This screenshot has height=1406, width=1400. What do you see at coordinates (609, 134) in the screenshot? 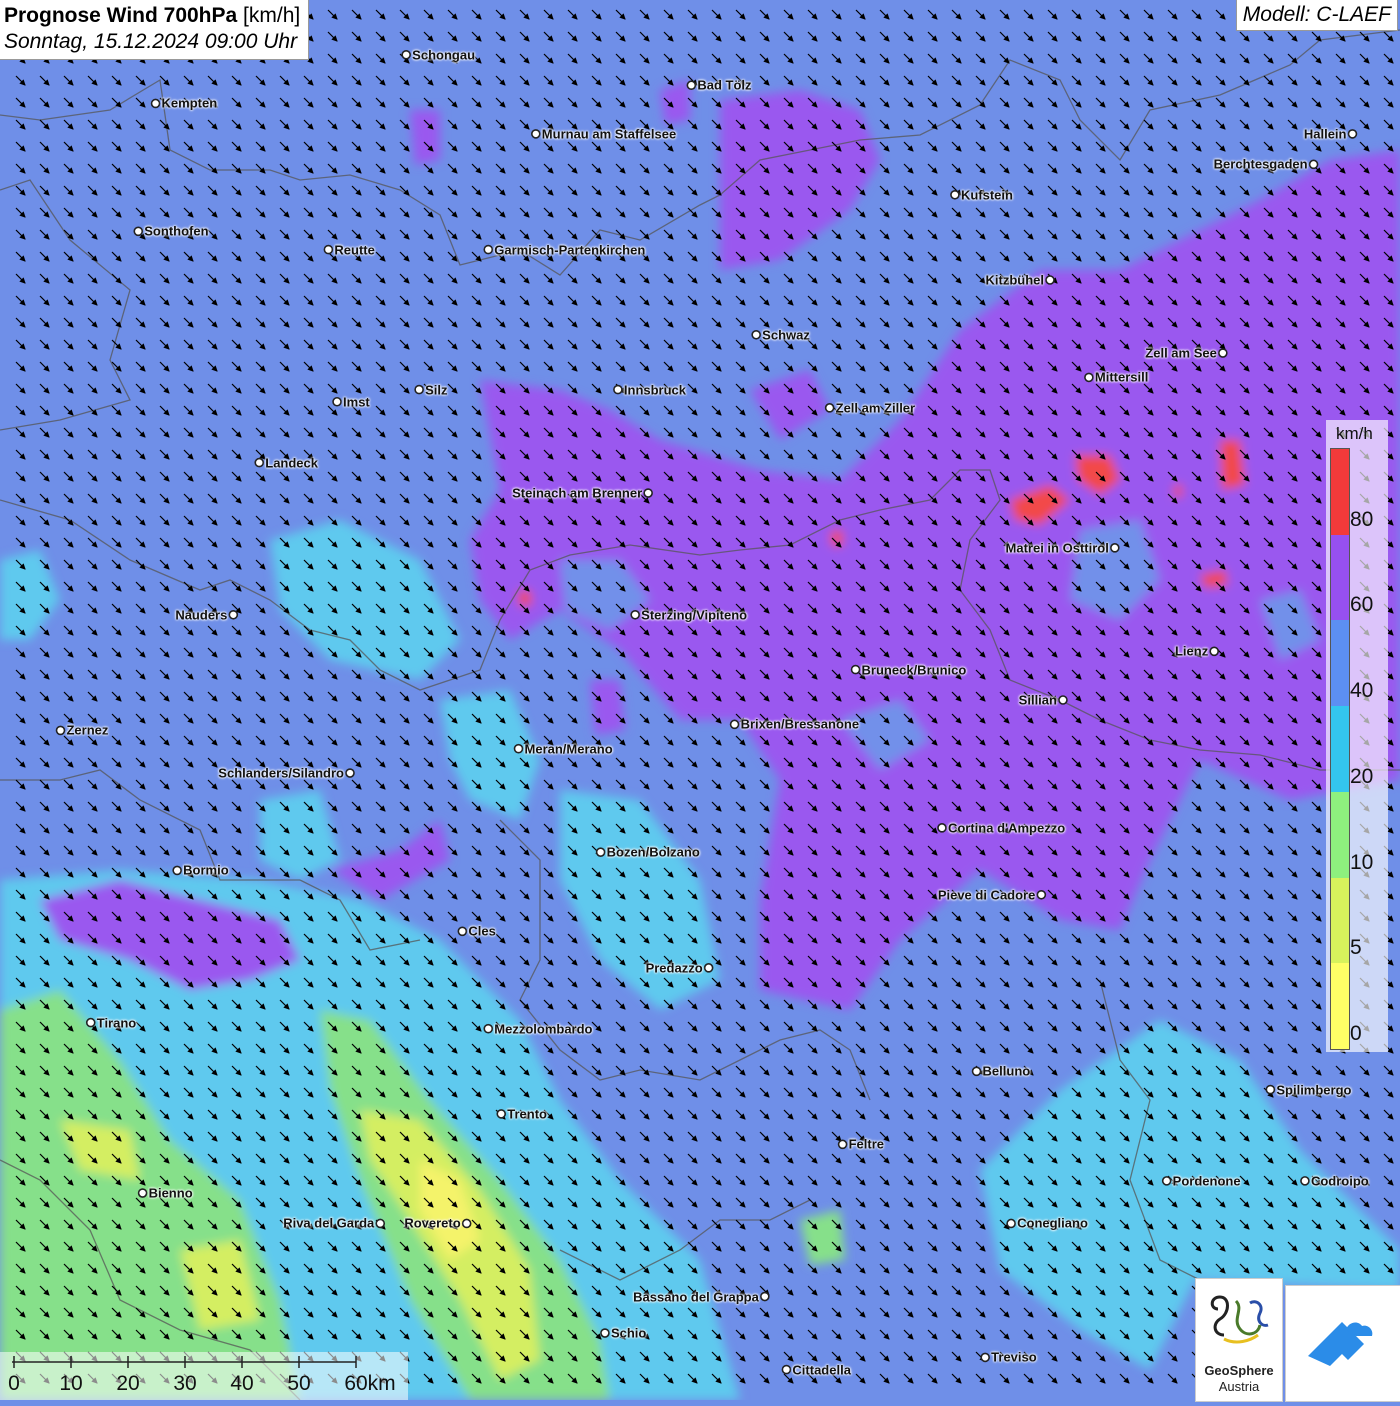
I see `city-label: Murnau am Staffelsee` at bounding box center [609, 134].